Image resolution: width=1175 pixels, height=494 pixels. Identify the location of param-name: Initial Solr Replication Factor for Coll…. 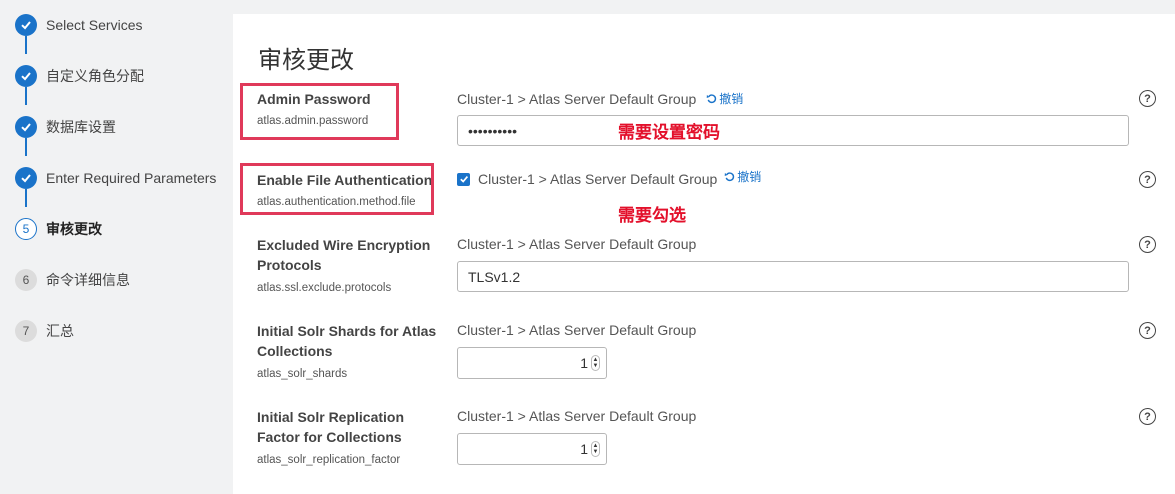
(331, 427).